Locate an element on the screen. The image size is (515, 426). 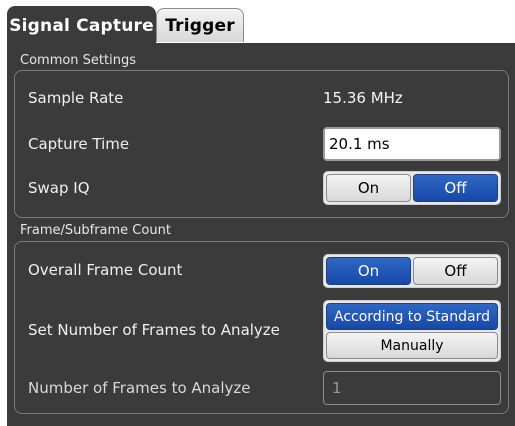
overall-frame-count-toggle: On Off is located at coordinates (412, 271).